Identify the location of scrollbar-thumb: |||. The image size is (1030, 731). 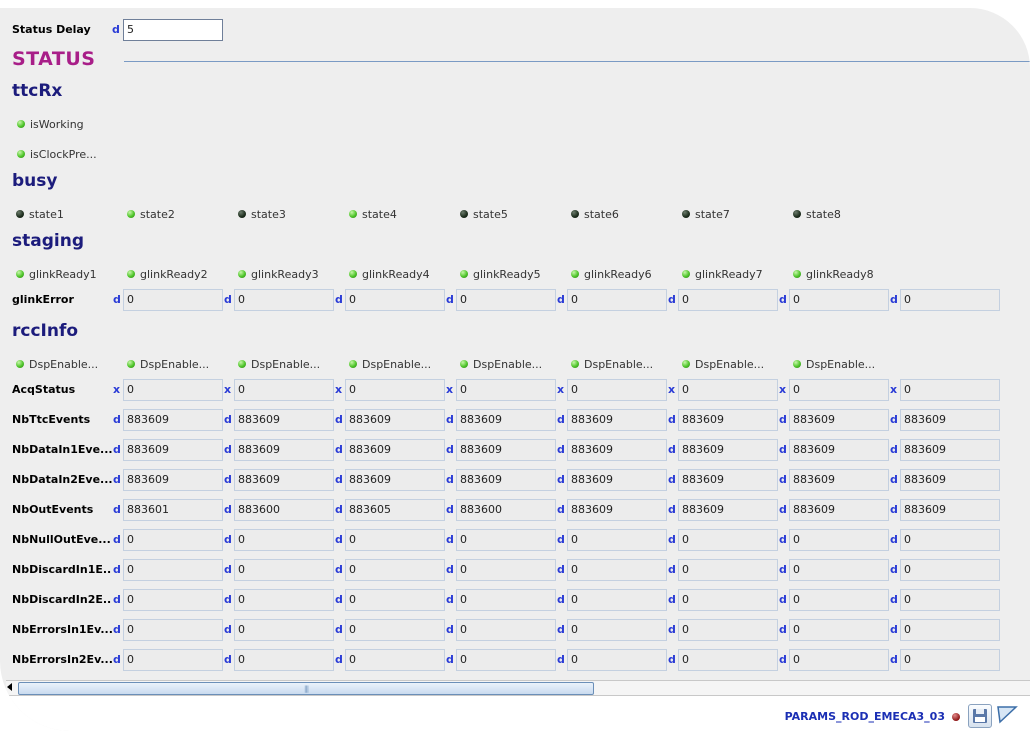
(306, 688).